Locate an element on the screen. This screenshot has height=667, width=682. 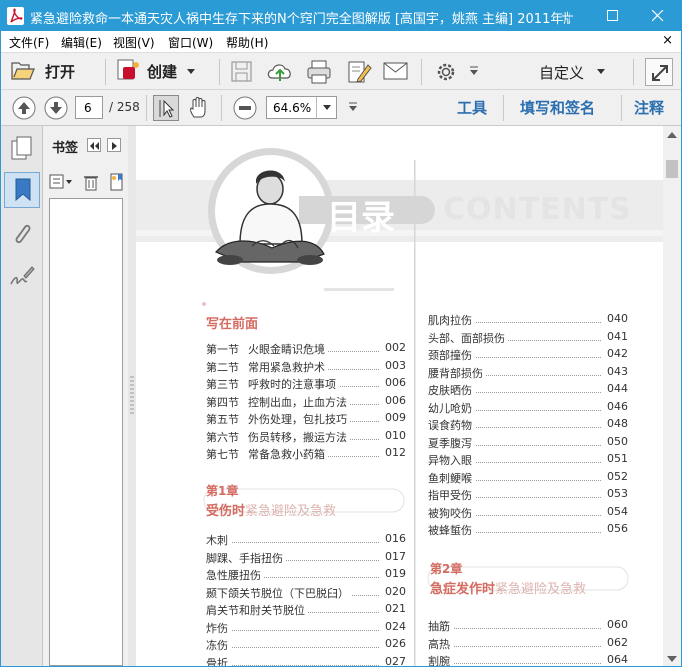
maximize-button is located at coordinates (613, 16).